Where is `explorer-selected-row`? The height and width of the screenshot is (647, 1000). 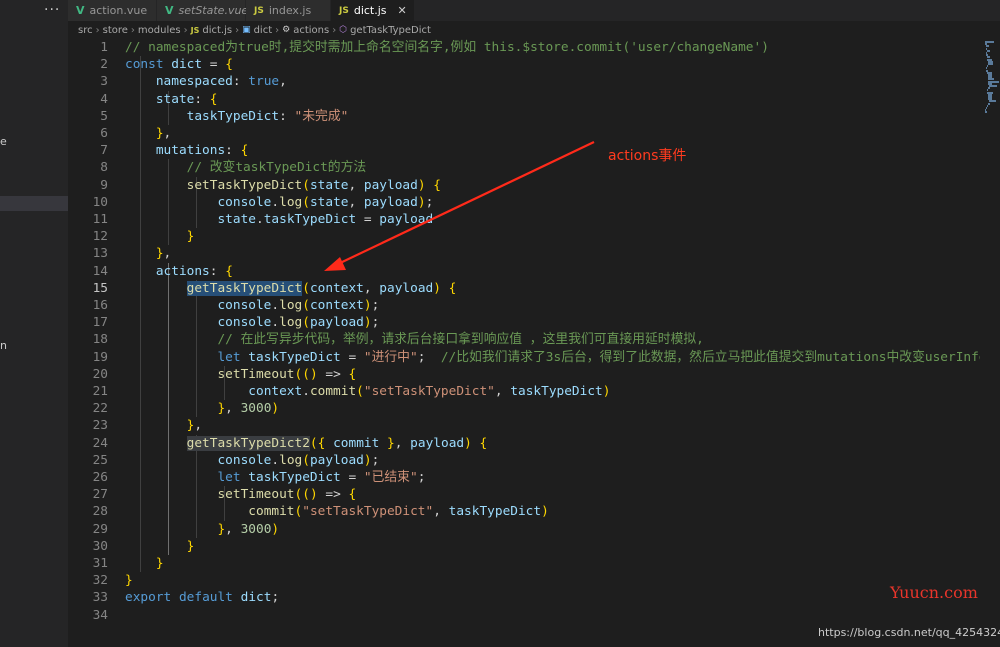
explorer-selected-row is located at coordinates (34, 203).